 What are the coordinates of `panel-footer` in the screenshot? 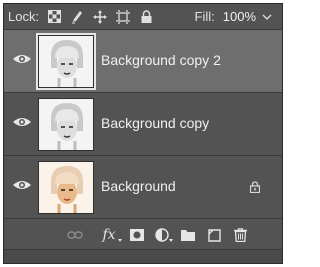 It's located at (143, 256).